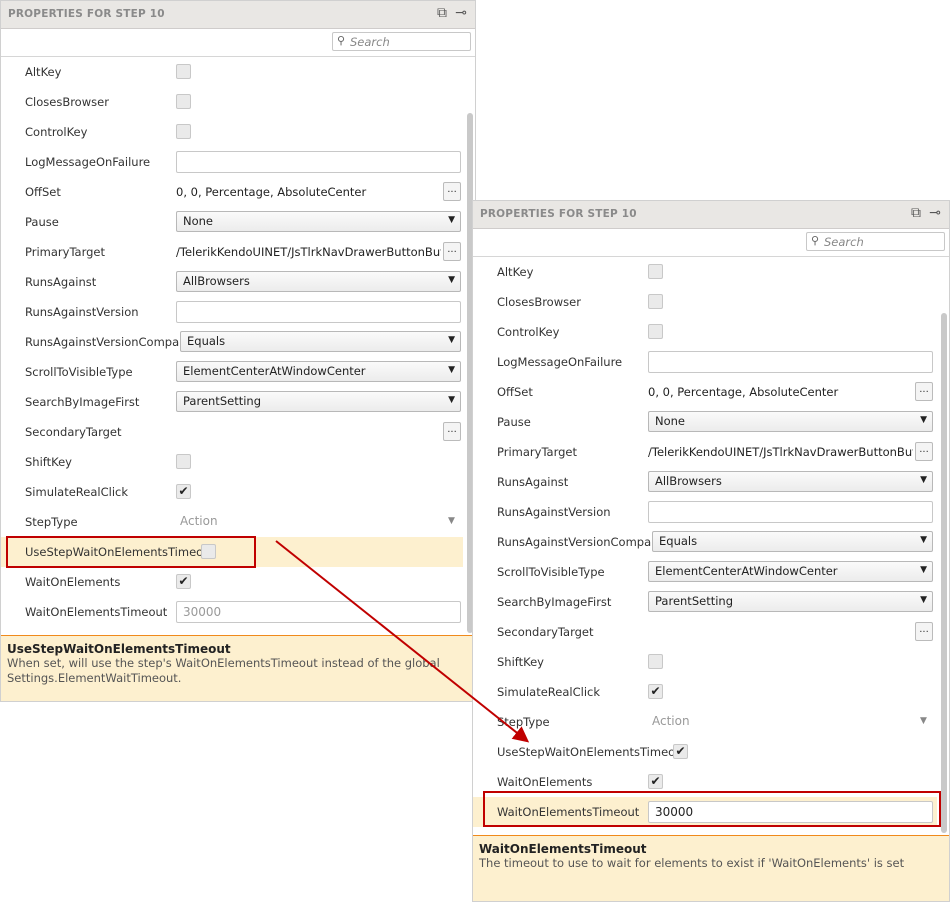 Image resolution: width=950 pixels, height=902 pixels. What do you see at coordinates (694, 601) in the screenshot?
I see `dropdown-value: ParentSetting` at bounding box center [694, 601].